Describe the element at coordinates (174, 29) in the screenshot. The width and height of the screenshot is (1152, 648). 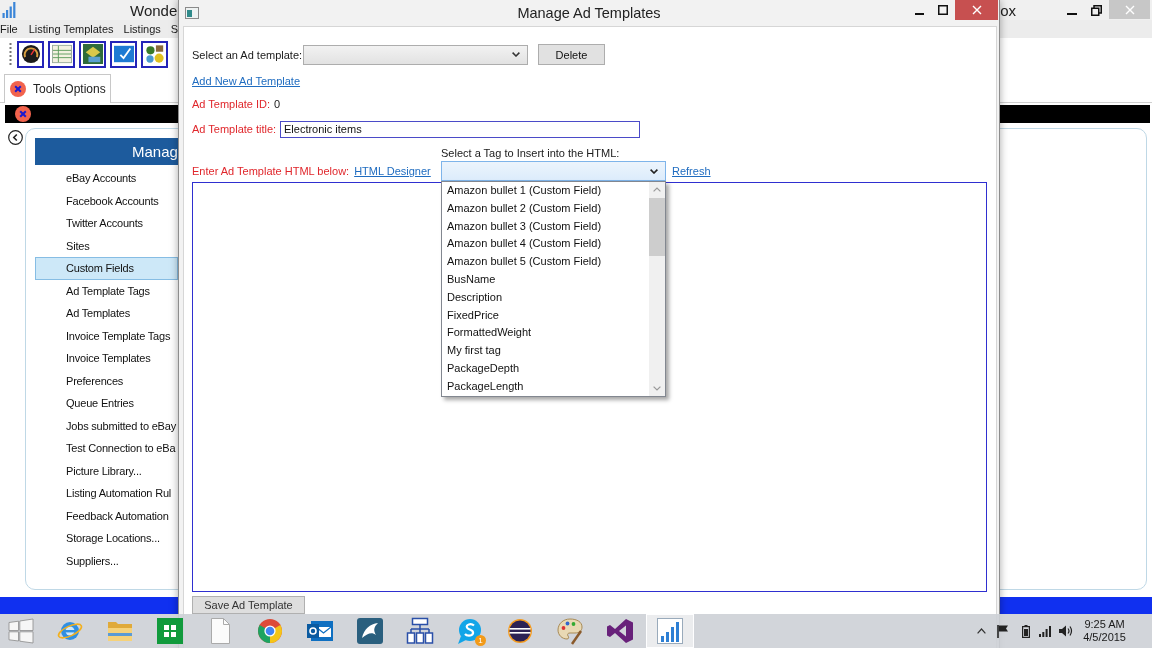
I see `menu-item: S` at that location.